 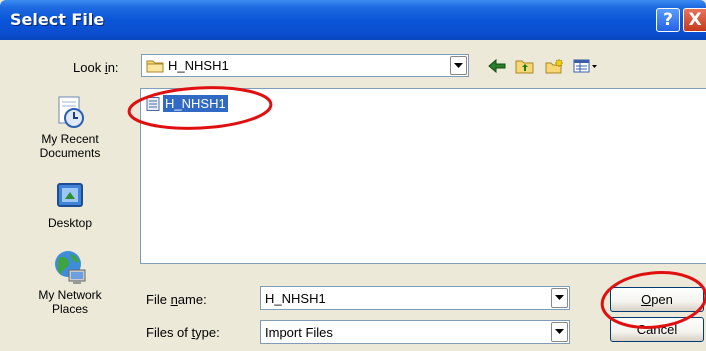 I want to click on open-button: Open, so click(x=657, y=299).